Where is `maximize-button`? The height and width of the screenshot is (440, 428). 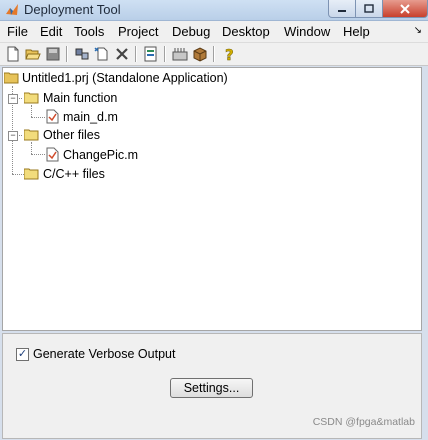 maximize-button is located at coordinates (369, 9).